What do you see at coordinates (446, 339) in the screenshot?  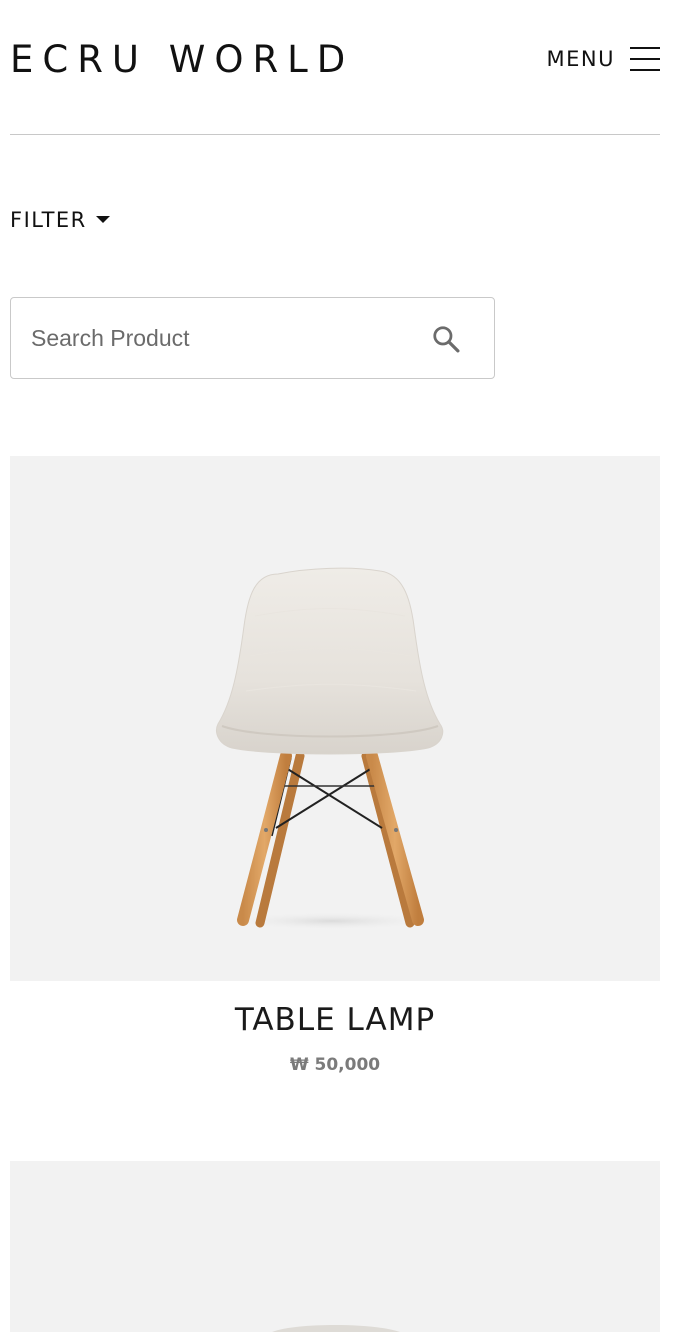 I see `search-icon` at bounding box center [446, 339].